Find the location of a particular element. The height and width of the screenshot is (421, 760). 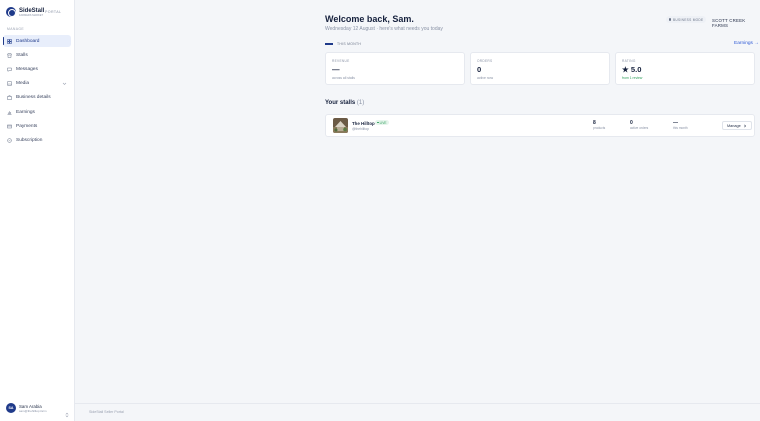

earnings-link: Earnings → is located at coordinates (746, 43).